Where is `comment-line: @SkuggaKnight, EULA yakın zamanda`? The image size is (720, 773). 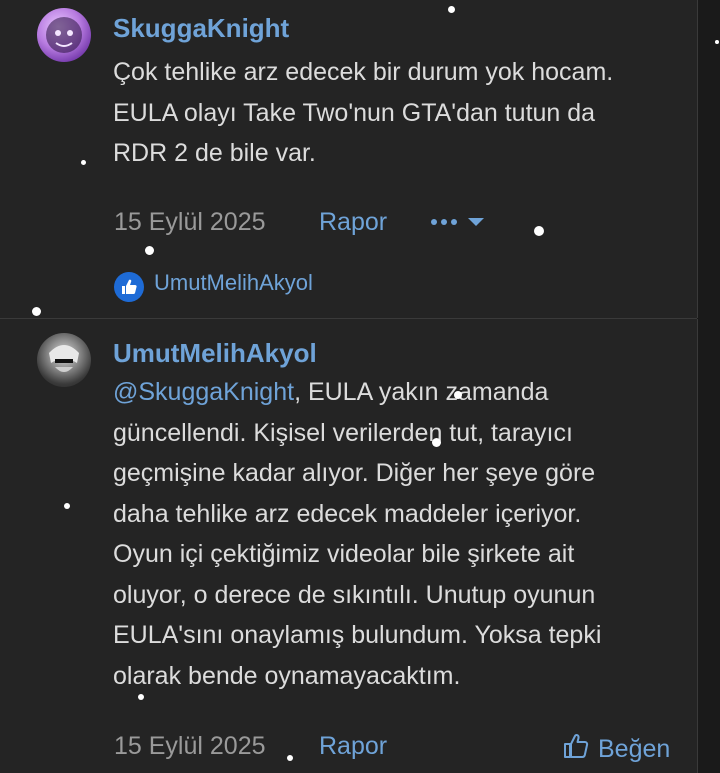
comment-line: @SkuggaKnight, EULA yakın zamanda is located at coordinates (398, 392).